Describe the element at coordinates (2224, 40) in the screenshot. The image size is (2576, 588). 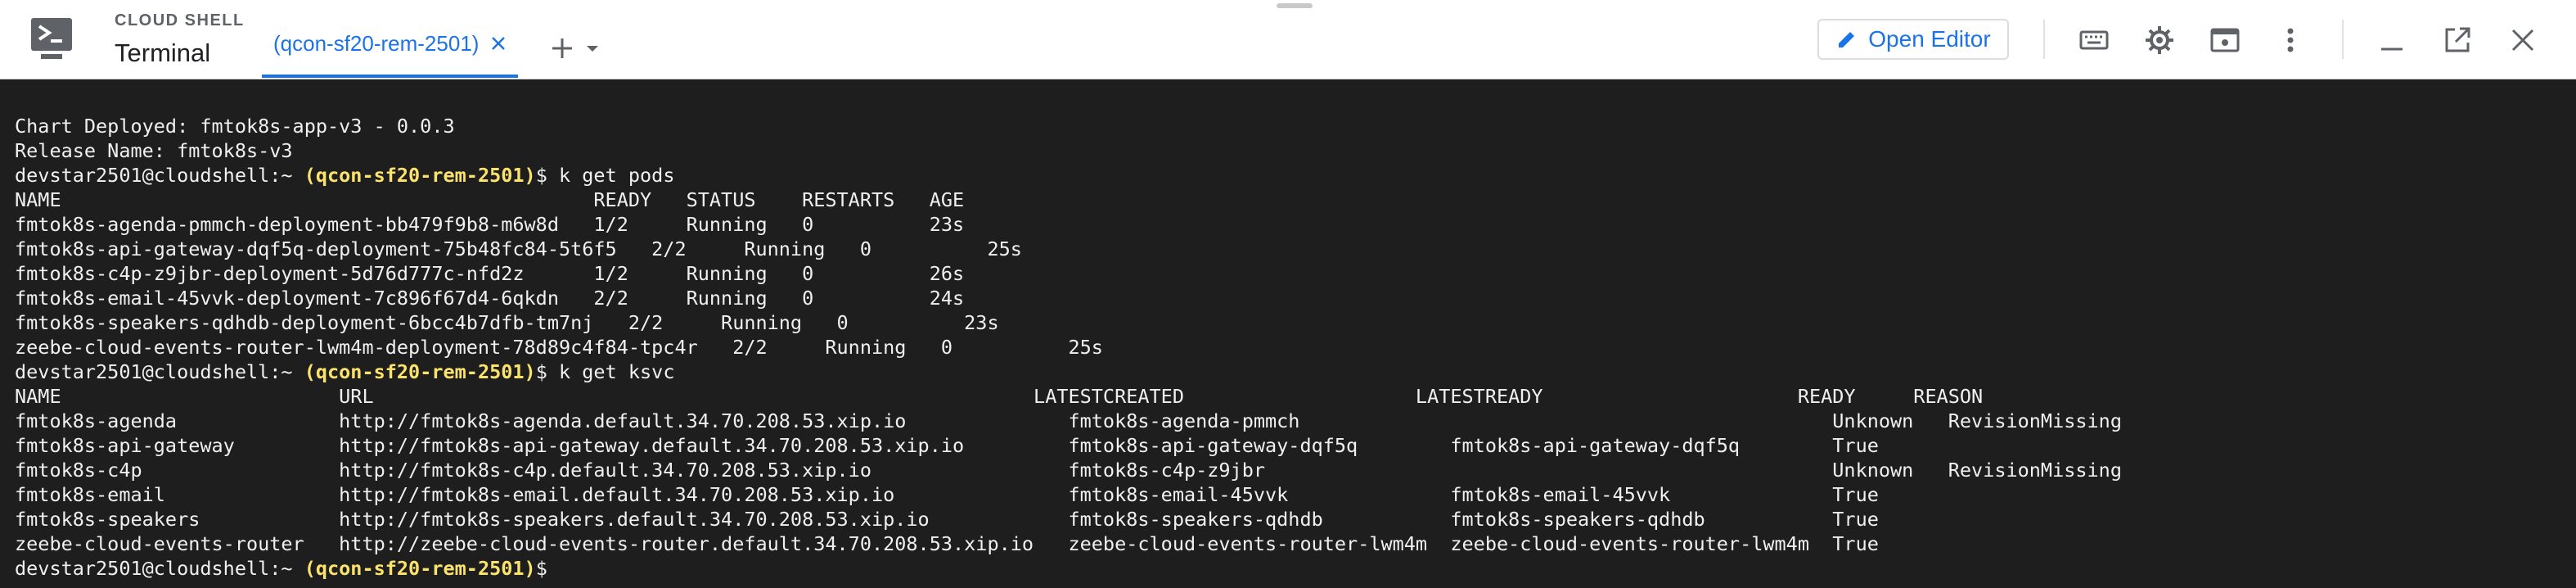
I see `web-preview-icon` at that location.